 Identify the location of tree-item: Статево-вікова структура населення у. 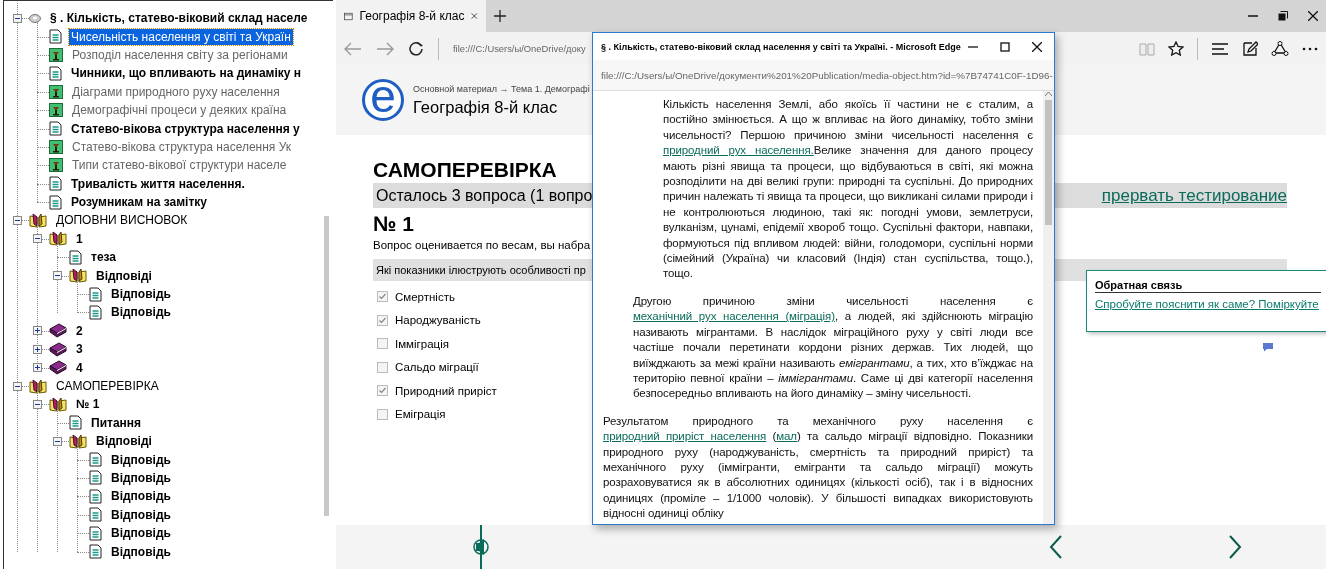
(185, 128).